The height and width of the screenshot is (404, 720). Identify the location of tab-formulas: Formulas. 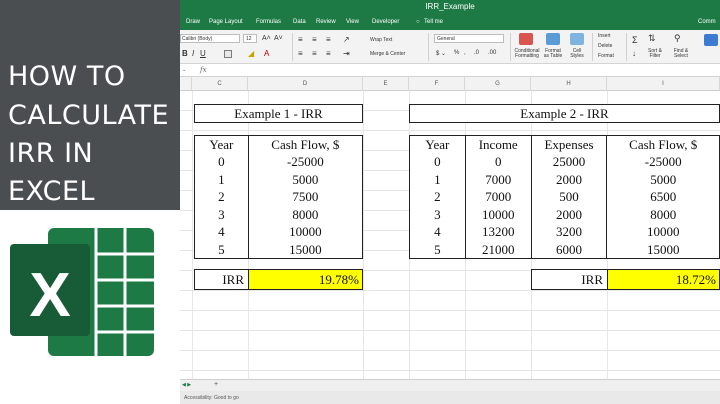
(268, 22).